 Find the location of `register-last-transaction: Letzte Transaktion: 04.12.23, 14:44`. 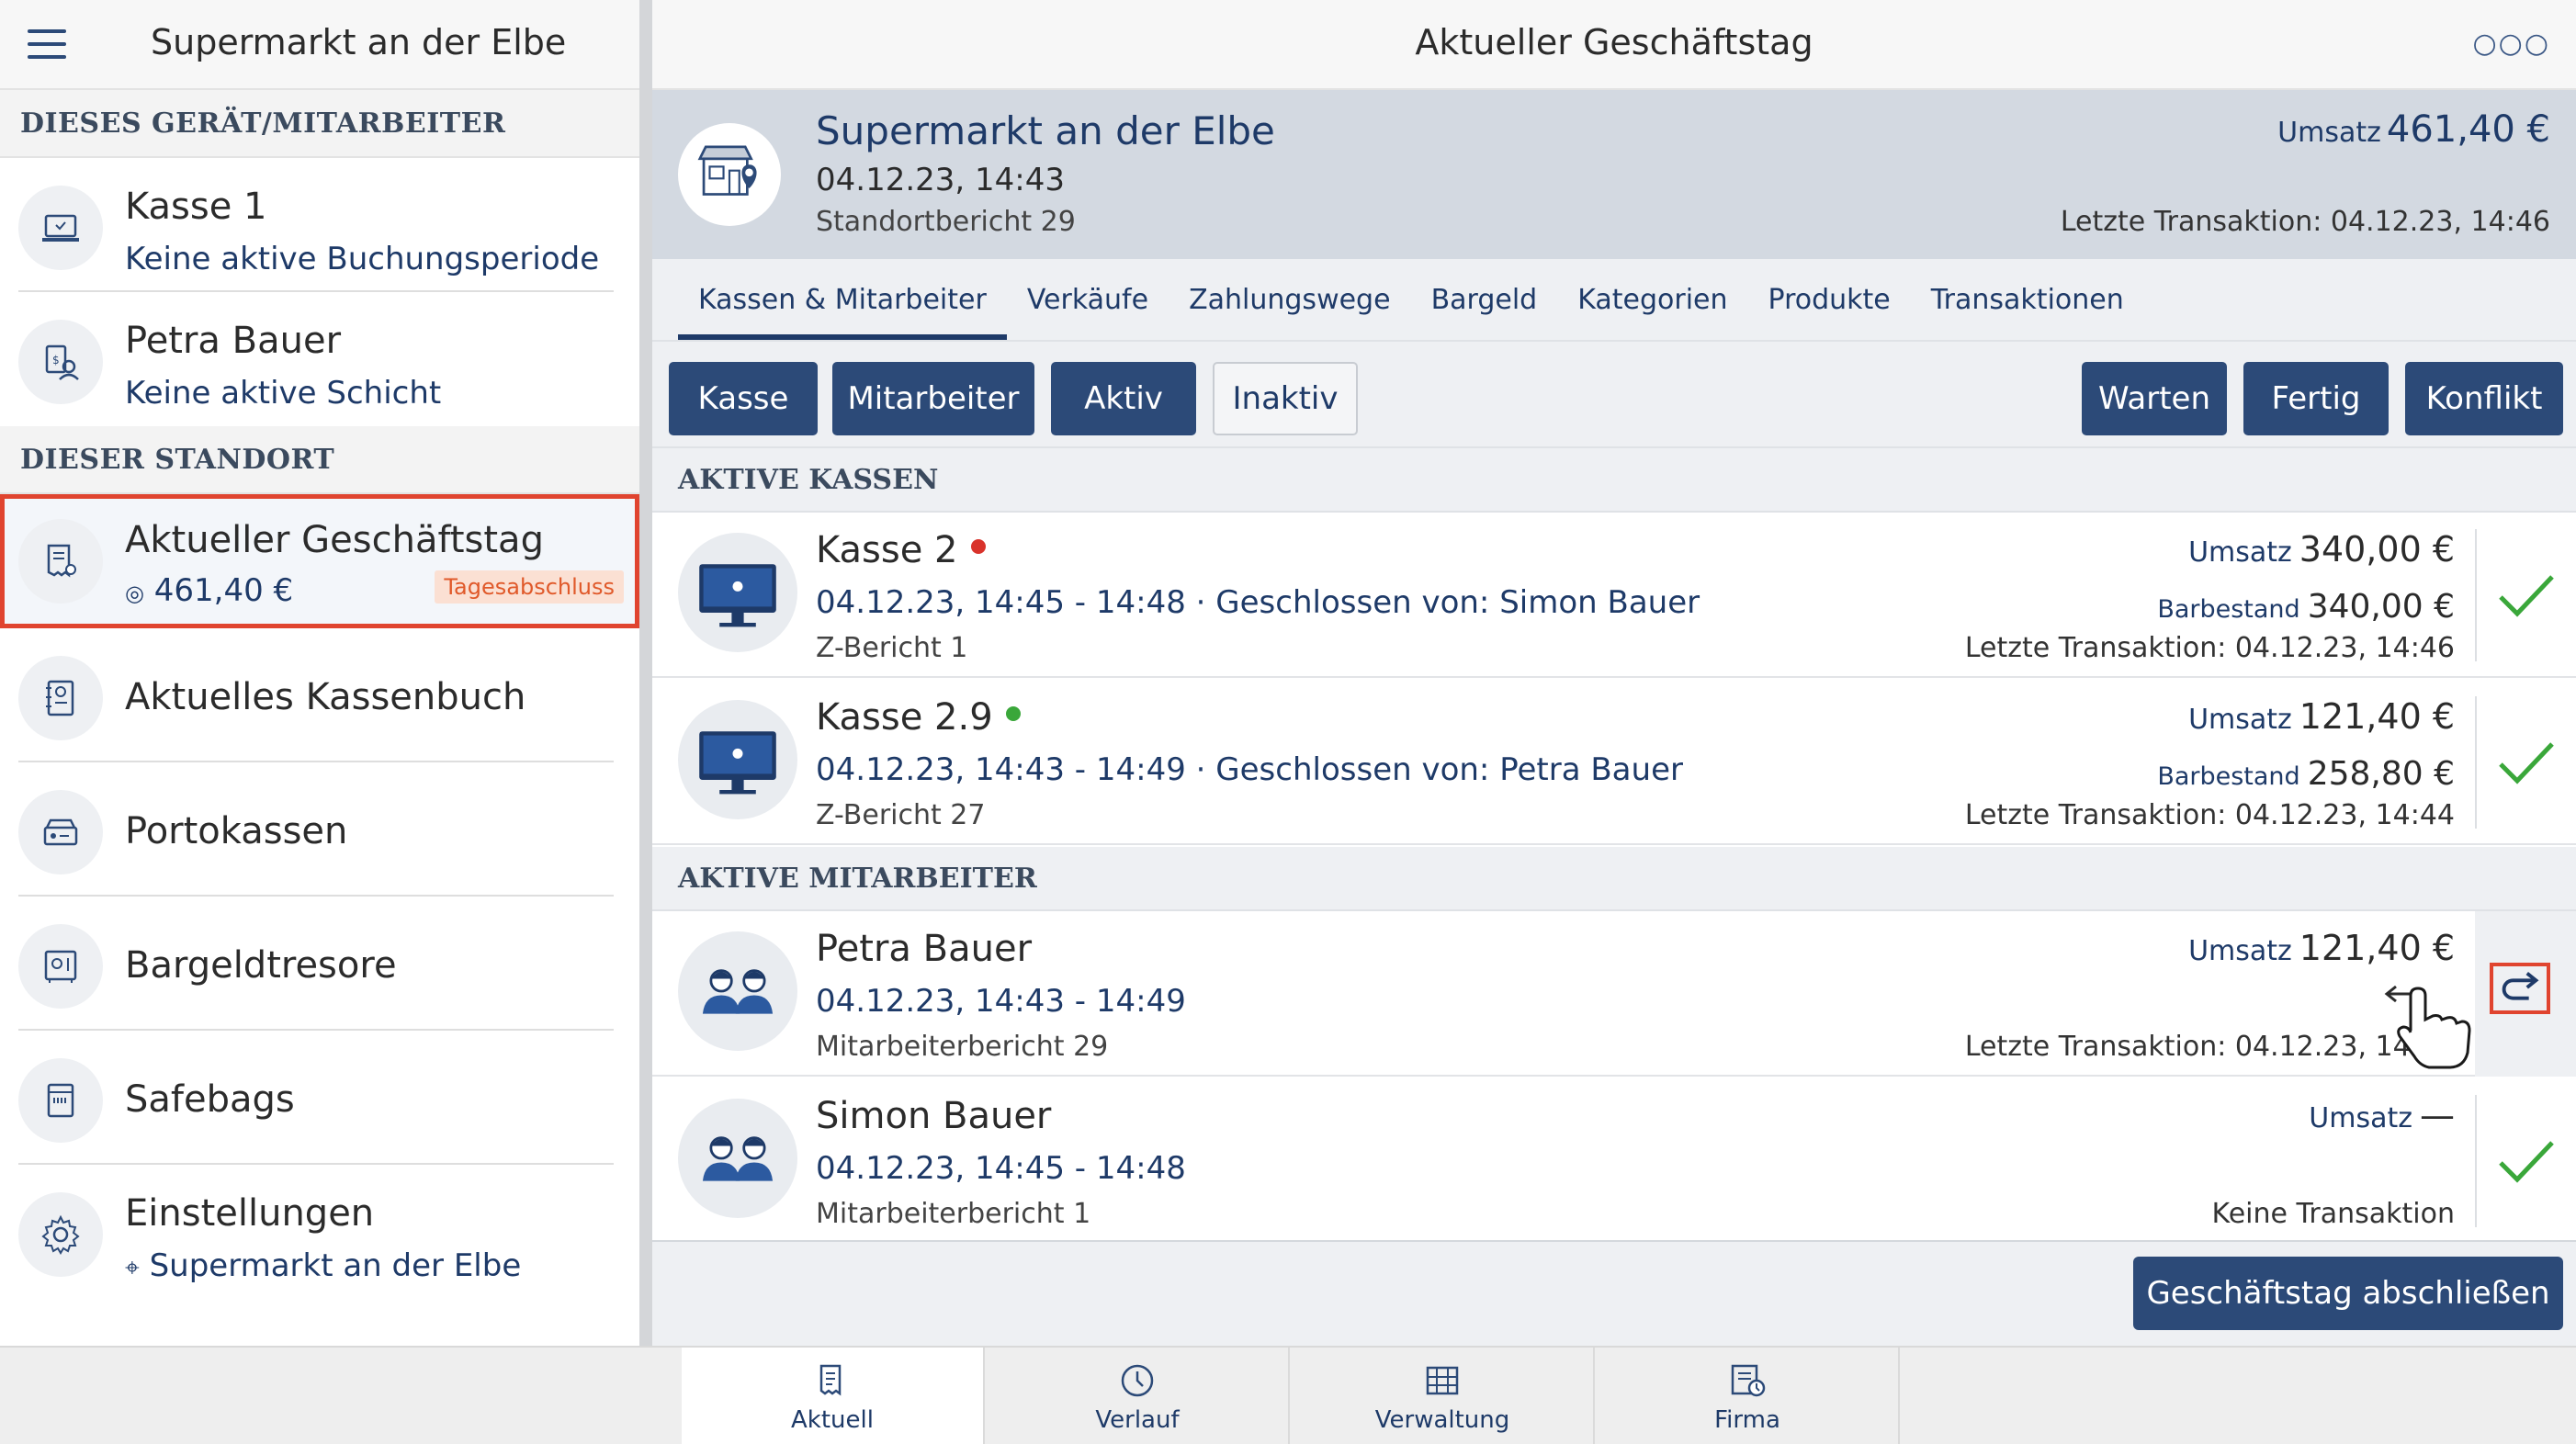

register-last-transaction: Letzte Transaktion: 04.12.23, 14:44 is located at coordinates (2209, 815).